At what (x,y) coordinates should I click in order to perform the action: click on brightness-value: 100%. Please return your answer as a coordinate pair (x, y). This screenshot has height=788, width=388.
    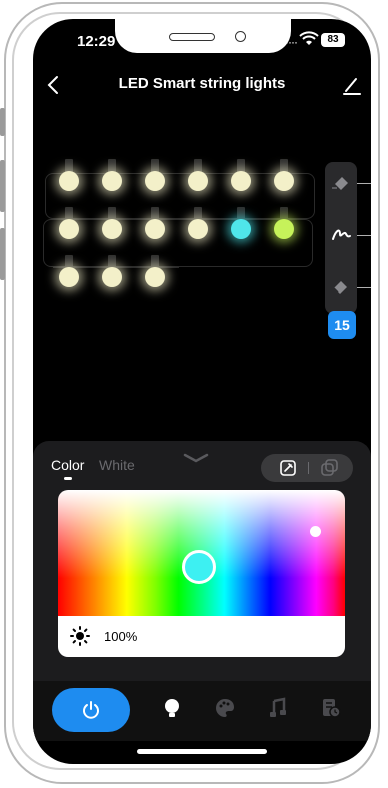
    Looking at the image, I should click on (121, 636).